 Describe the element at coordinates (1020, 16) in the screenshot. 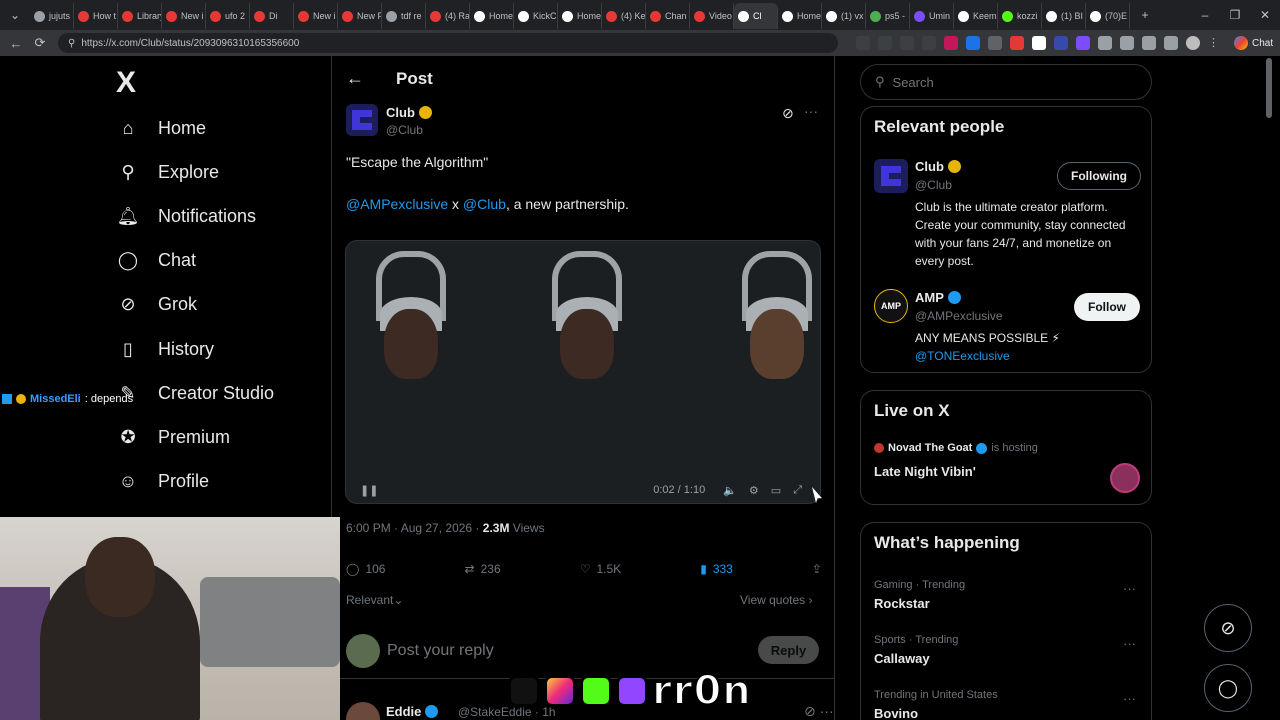

I see `browser-tab: kozzi` at that location.